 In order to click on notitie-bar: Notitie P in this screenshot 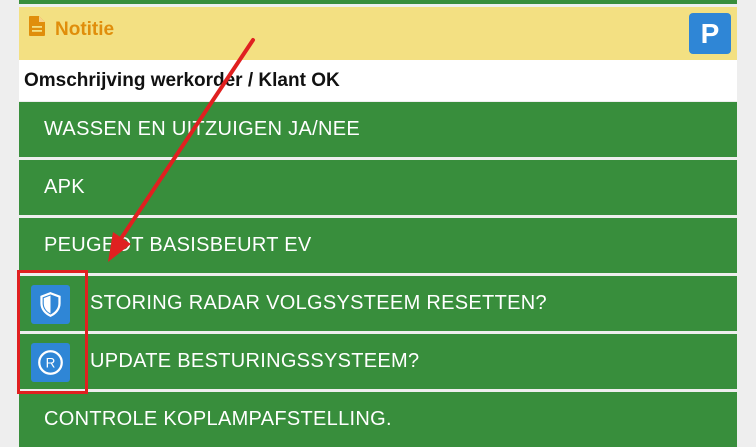, I will do `click(378, 33)`.